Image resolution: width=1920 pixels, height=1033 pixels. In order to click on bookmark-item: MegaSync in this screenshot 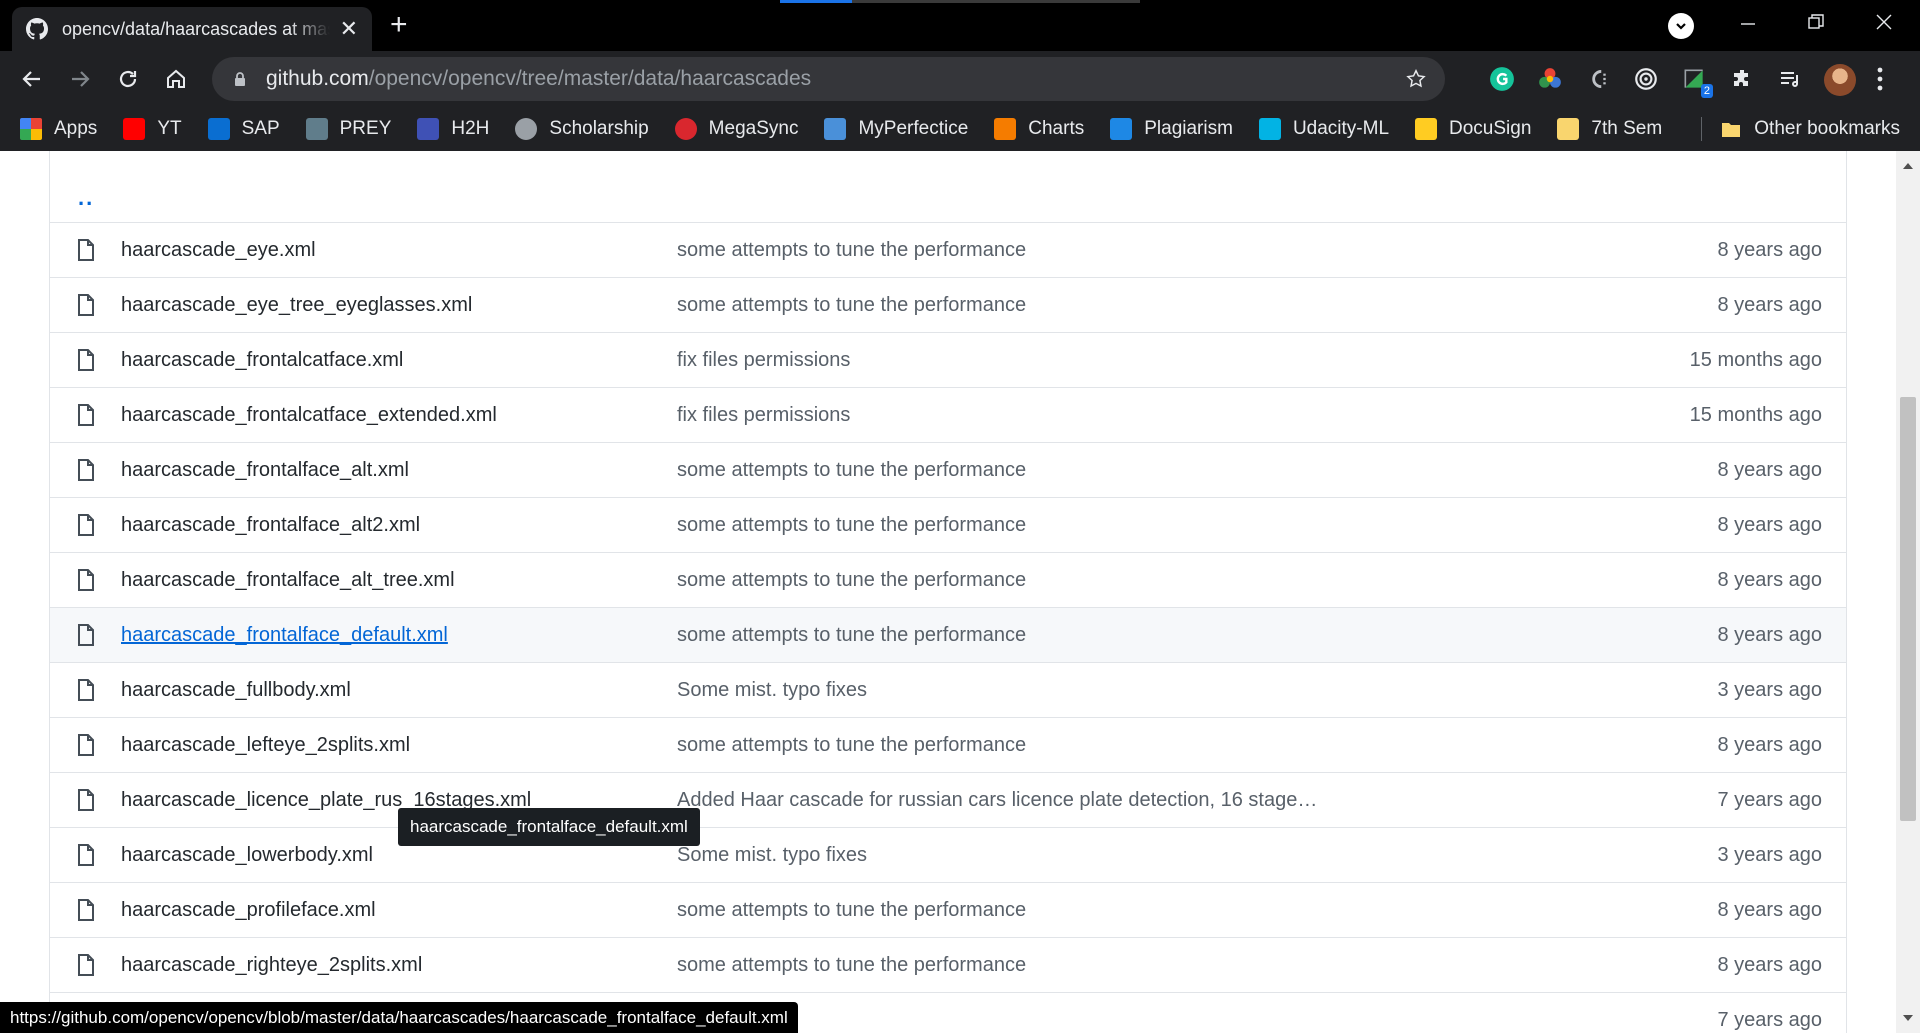, I will do `click(736, 129)`.